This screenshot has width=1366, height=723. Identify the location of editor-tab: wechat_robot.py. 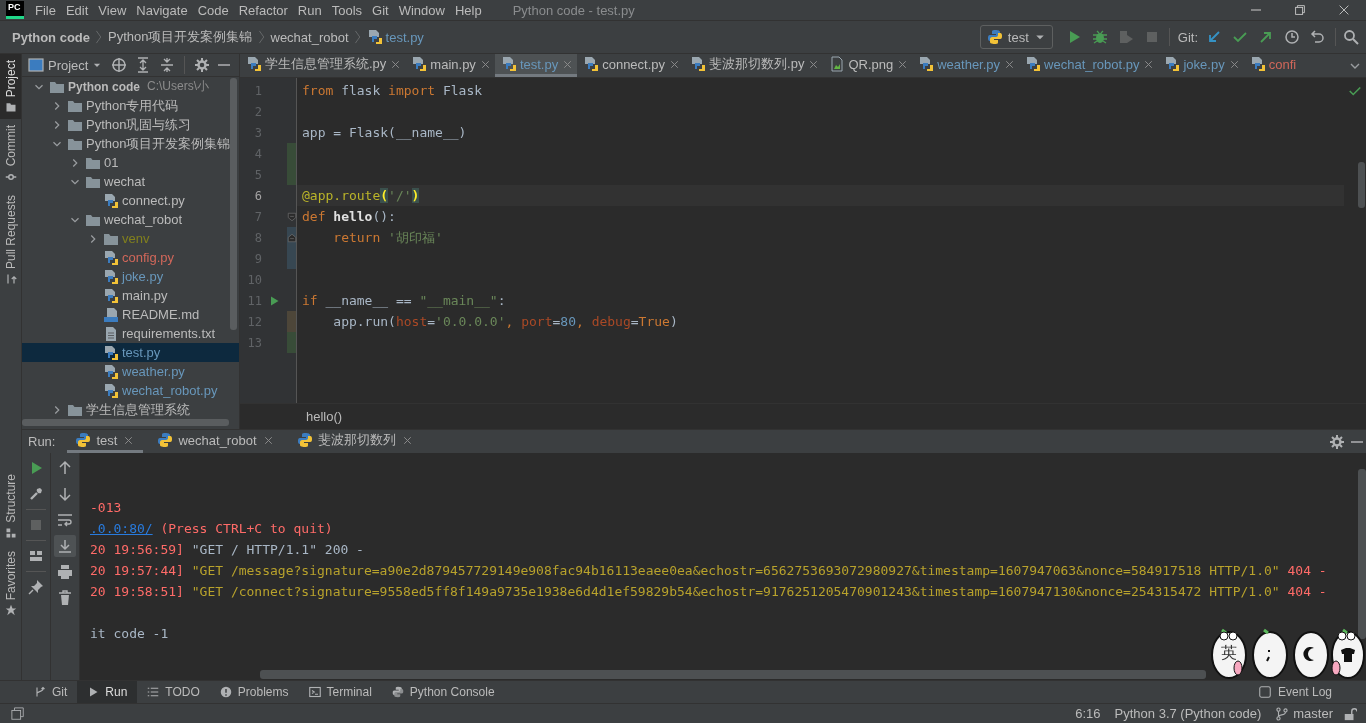
(1089, 65).